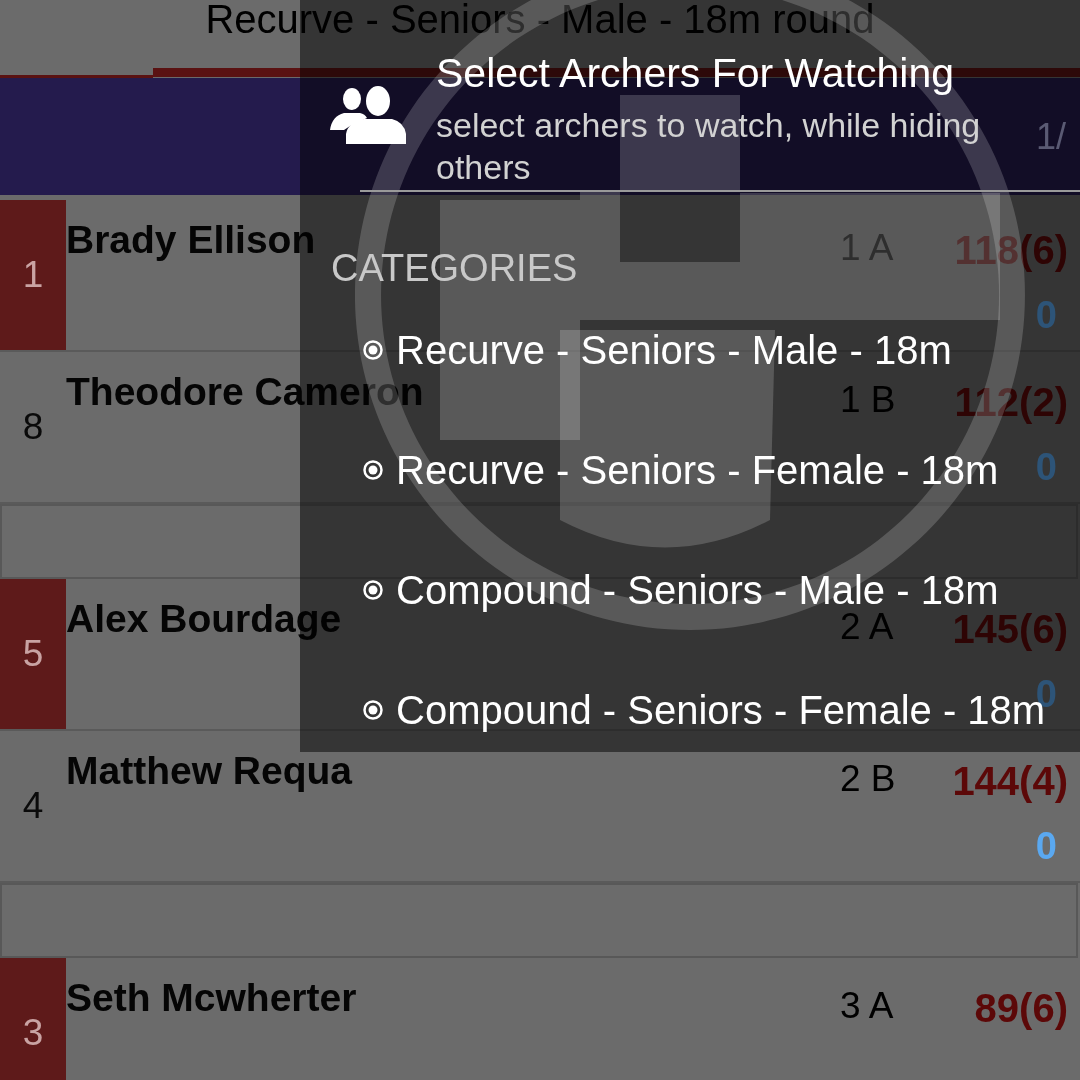 This screenshot has height=1080, width=1080. I want to click on people-icon, so click(368, 115).